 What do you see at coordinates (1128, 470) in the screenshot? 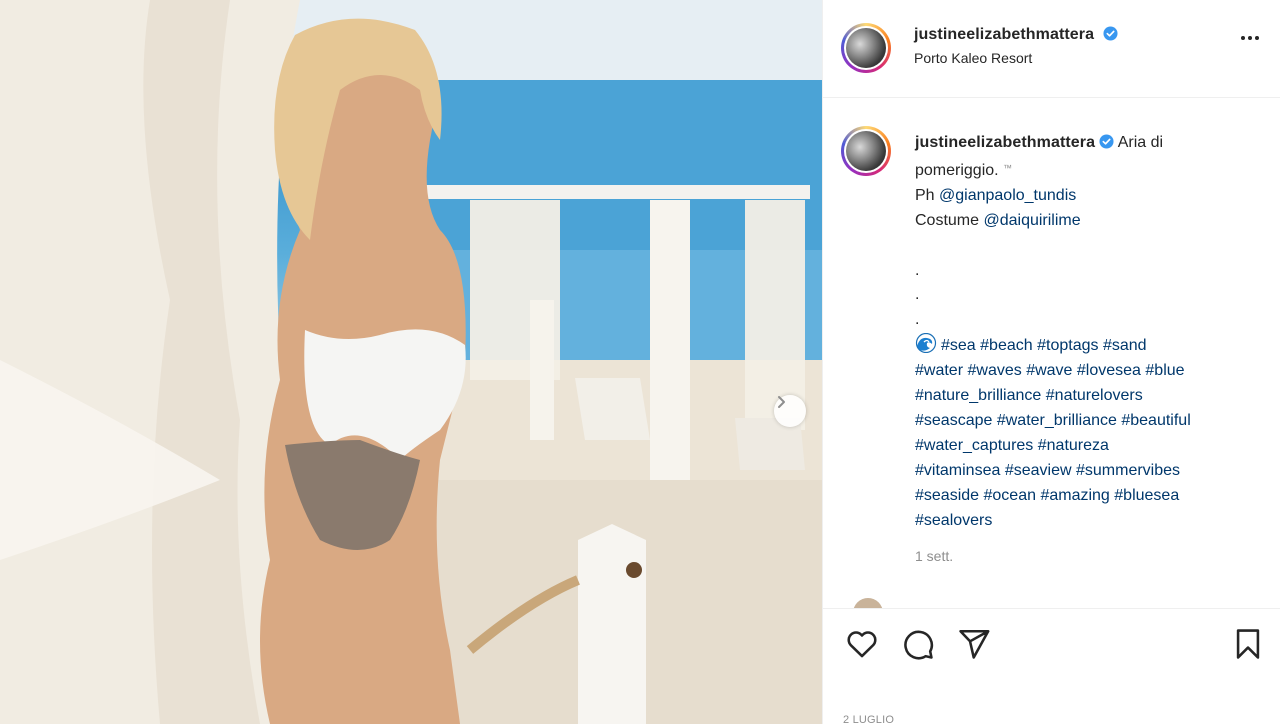
I see `hashtag-link: #summervibes` at bounding box center [1128, 470].